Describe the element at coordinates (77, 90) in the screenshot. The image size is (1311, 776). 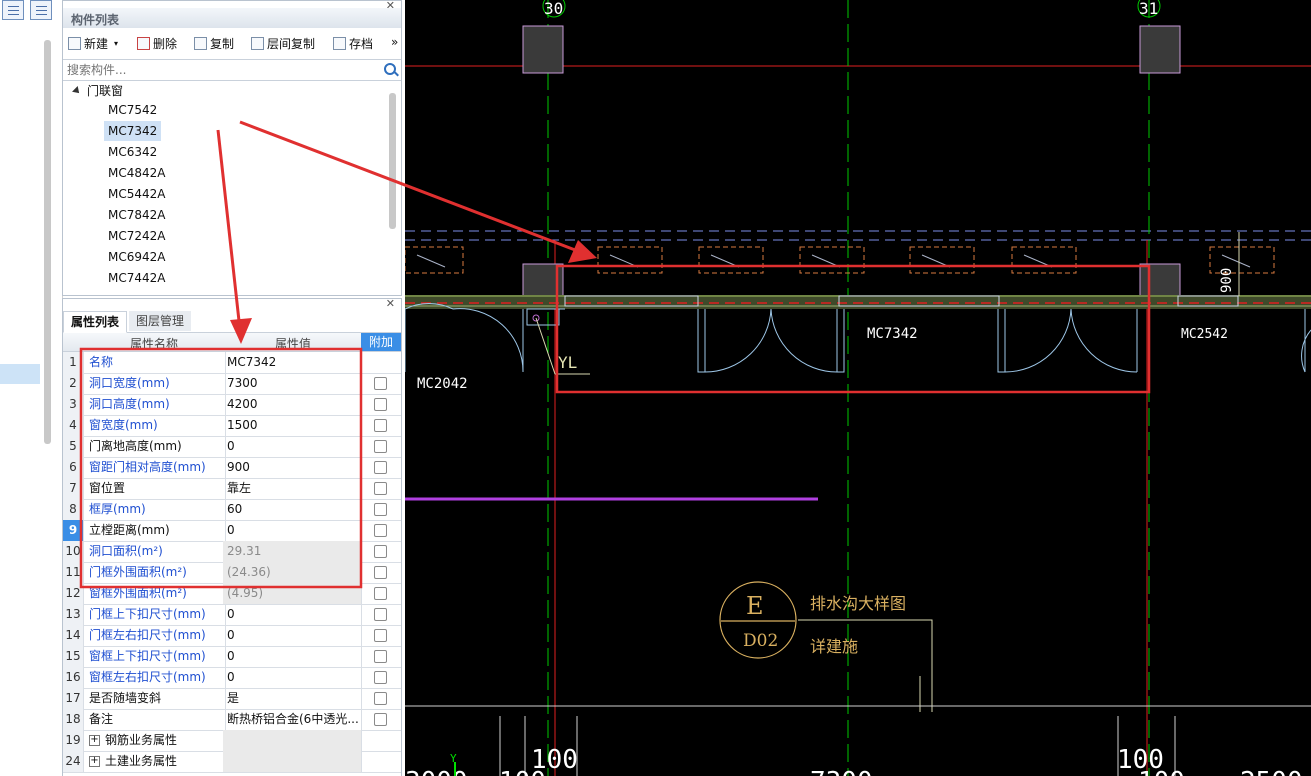
I see `collapse-arrow-icon` at that location.